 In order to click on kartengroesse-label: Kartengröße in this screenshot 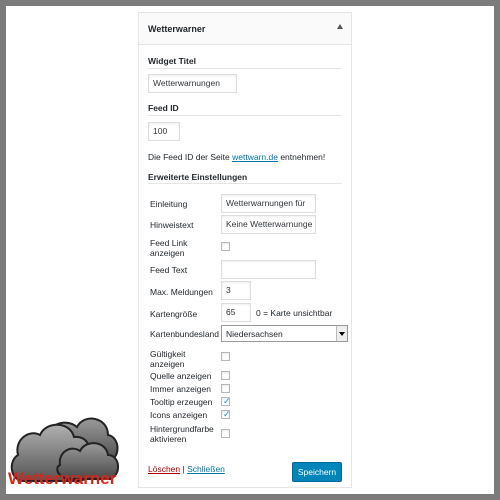, I will do `click(174, 314)`.